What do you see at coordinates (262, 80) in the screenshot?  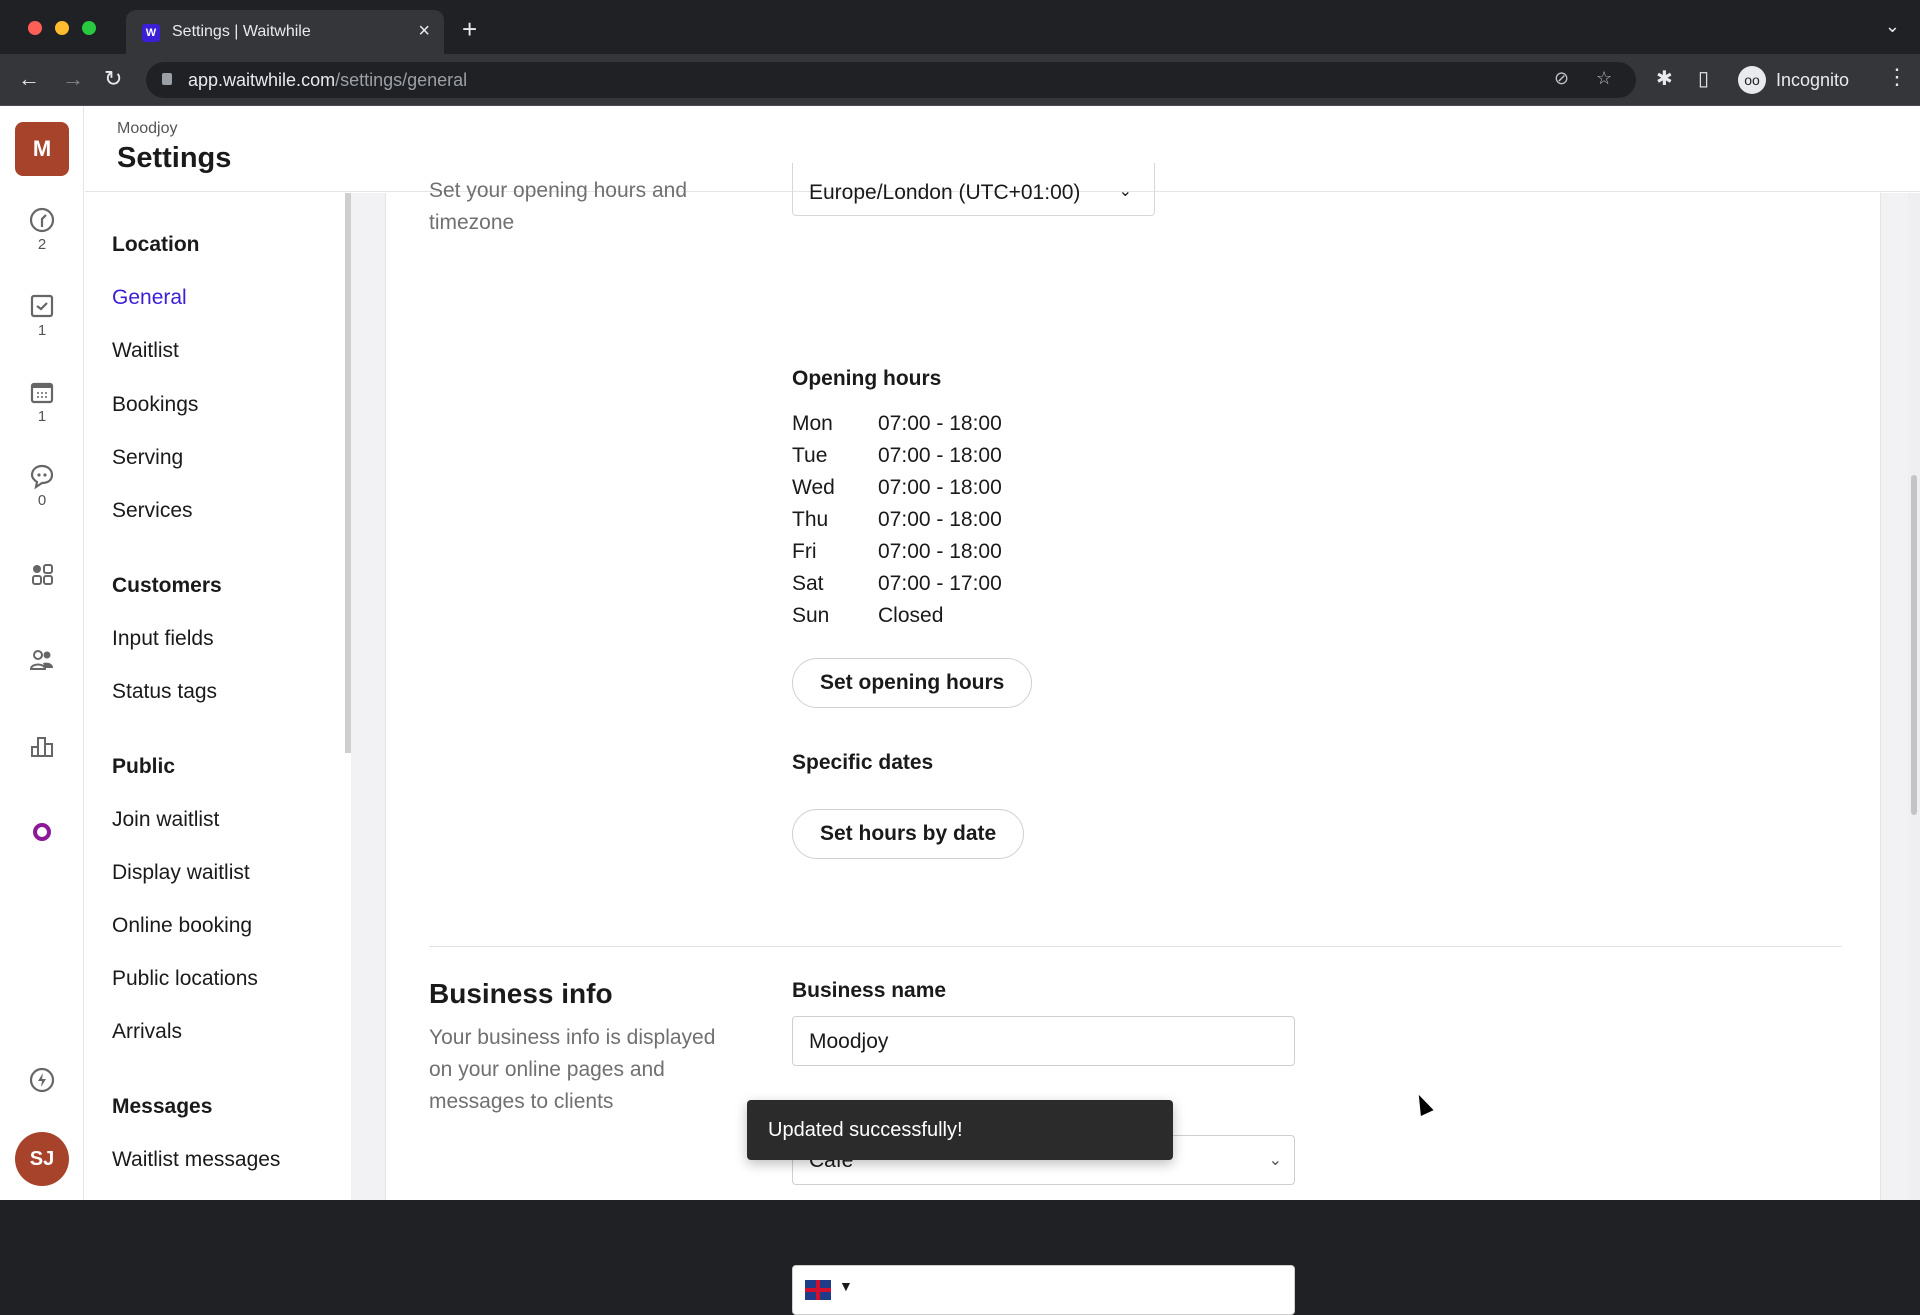 I see `url-domain: app.waitwhile.com` at bounding box center [262, 80].